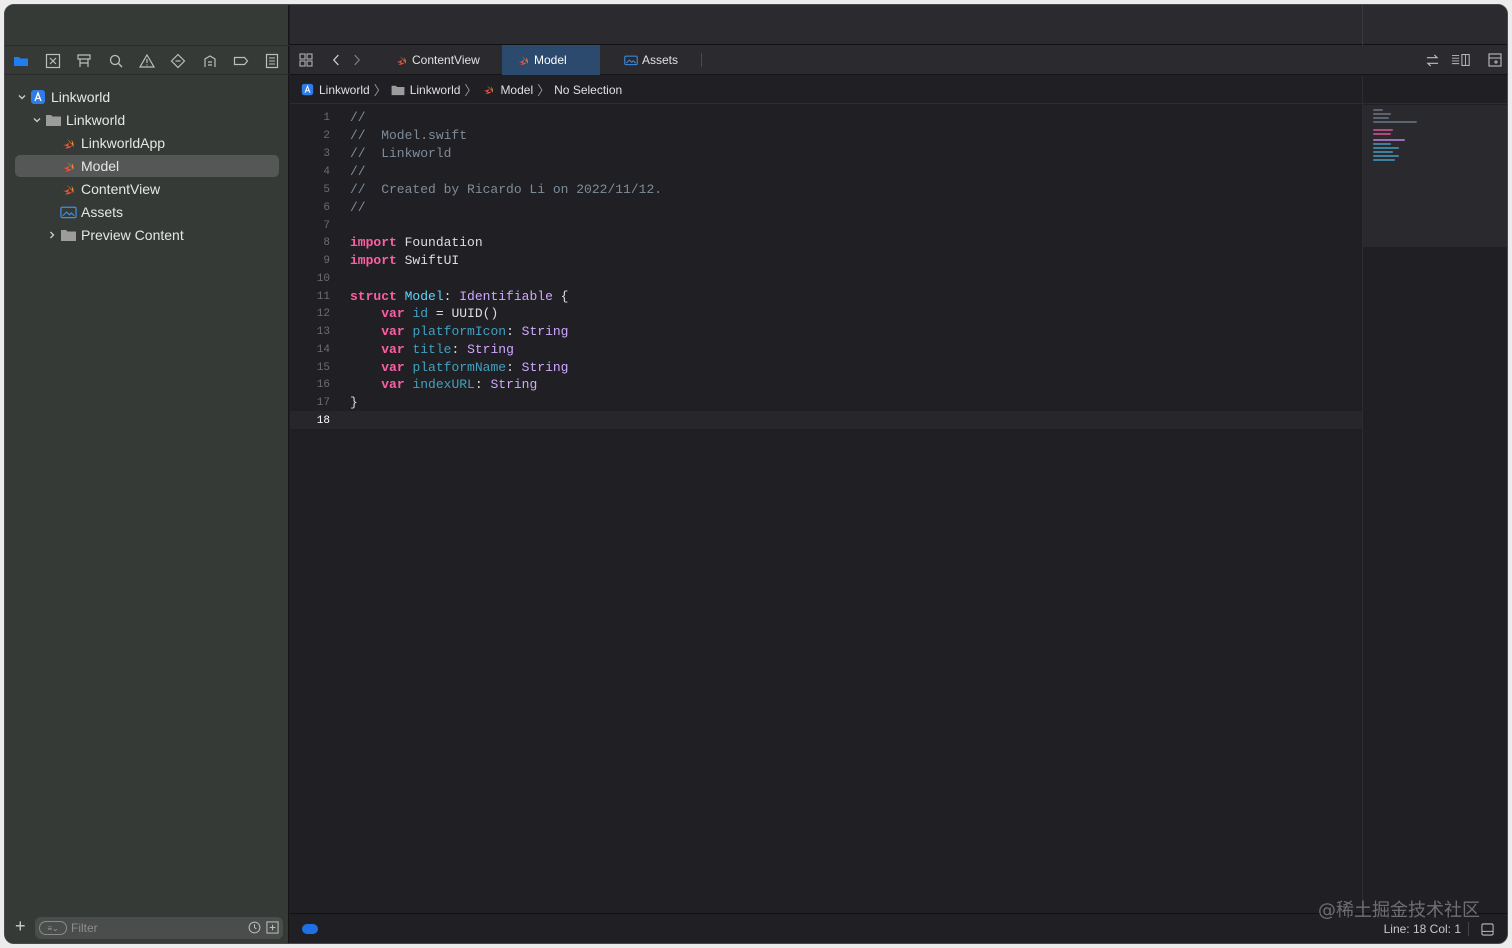  What do you see at coordinates (147, 166) in the screenshot?
I see `tree-item-model: Model` at bounding box center [147, 166].